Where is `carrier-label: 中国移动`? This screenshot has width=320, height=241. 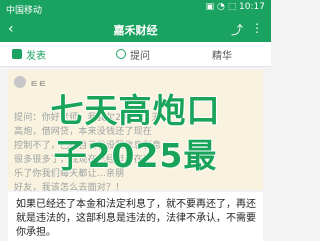 carrier-label: 中国移动 is located at coordinates (24, 11).